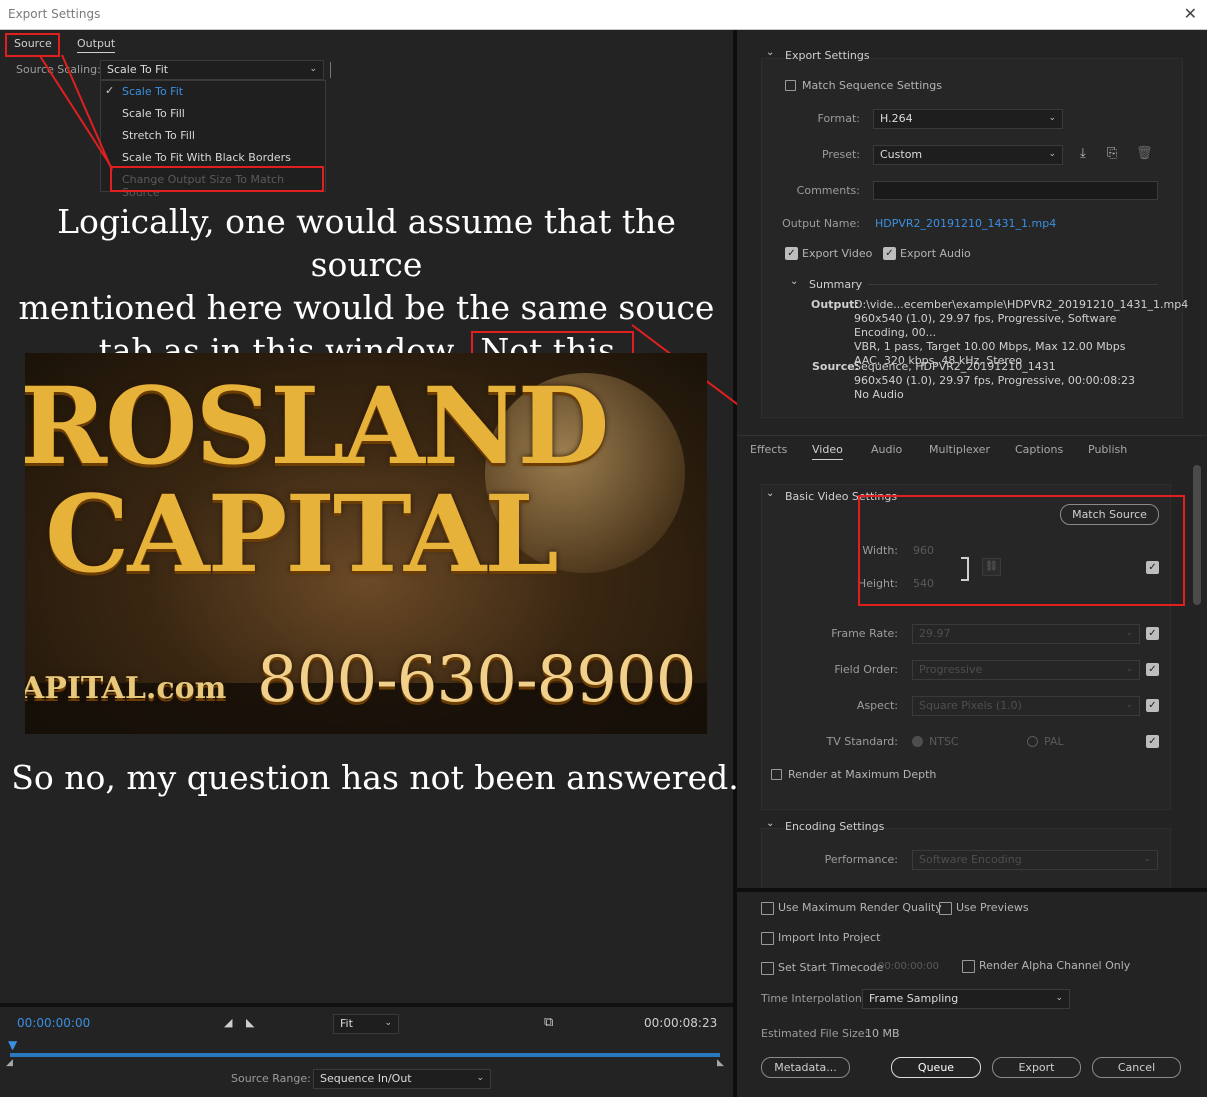  What do you see at coordinates (935, 253) in the screenshot?
I see `export-audio-label: Export Audio` at bounding box center [935, 253].